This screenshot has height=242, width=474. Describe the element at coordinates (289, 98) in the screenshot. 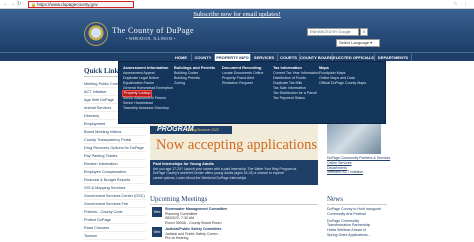

I see `dropdown-item: Tax Payment Status` at that location.